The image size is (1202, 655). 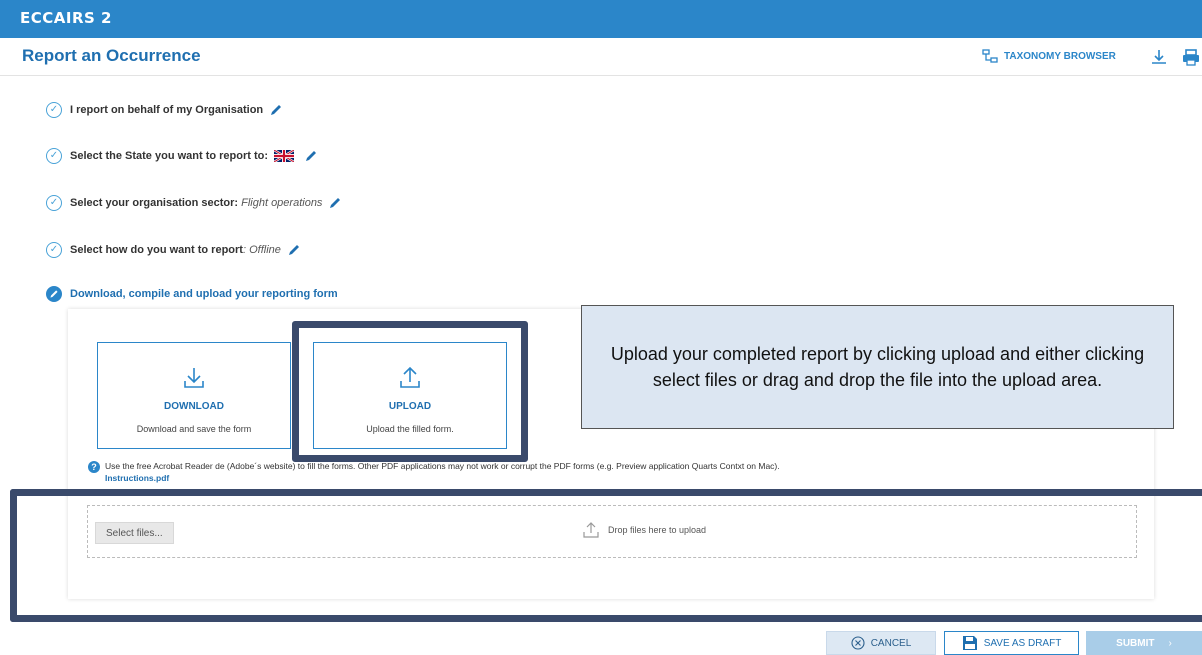 I want to click on step-label: I report on behalf of my Organisation, so click(x=167, y=110).